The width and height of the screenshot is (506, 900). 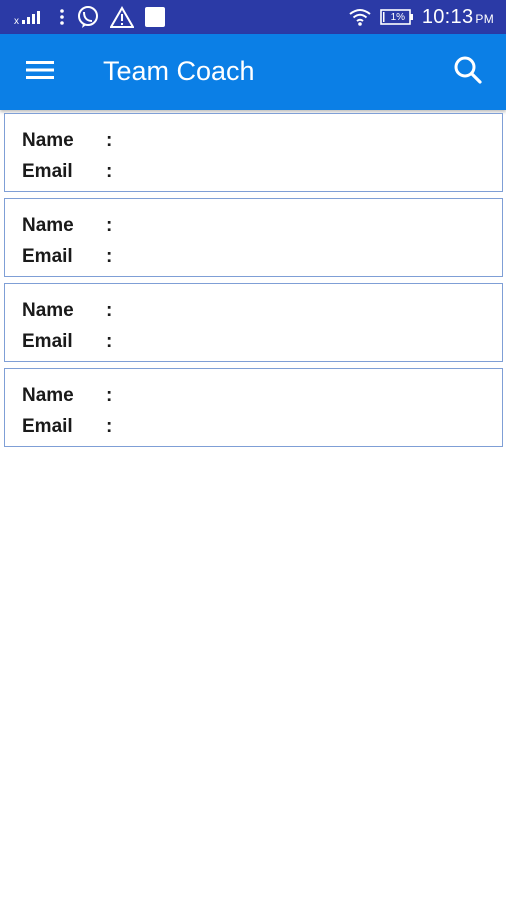 I want to click on app-bar: Team Coach, so click(x=253, y=72).